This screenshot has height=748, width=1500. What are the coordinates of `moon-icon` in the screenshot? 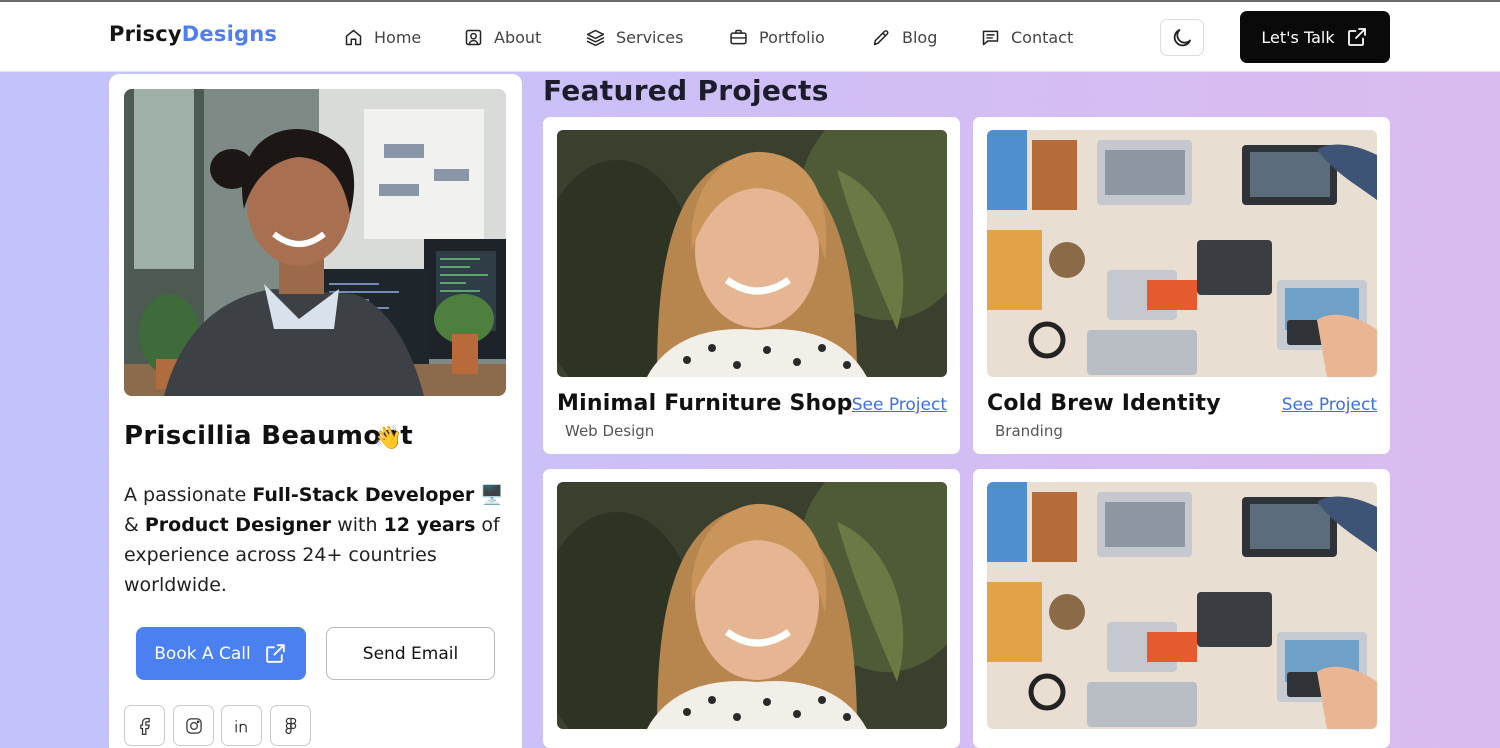 It's located at (1182, 37).